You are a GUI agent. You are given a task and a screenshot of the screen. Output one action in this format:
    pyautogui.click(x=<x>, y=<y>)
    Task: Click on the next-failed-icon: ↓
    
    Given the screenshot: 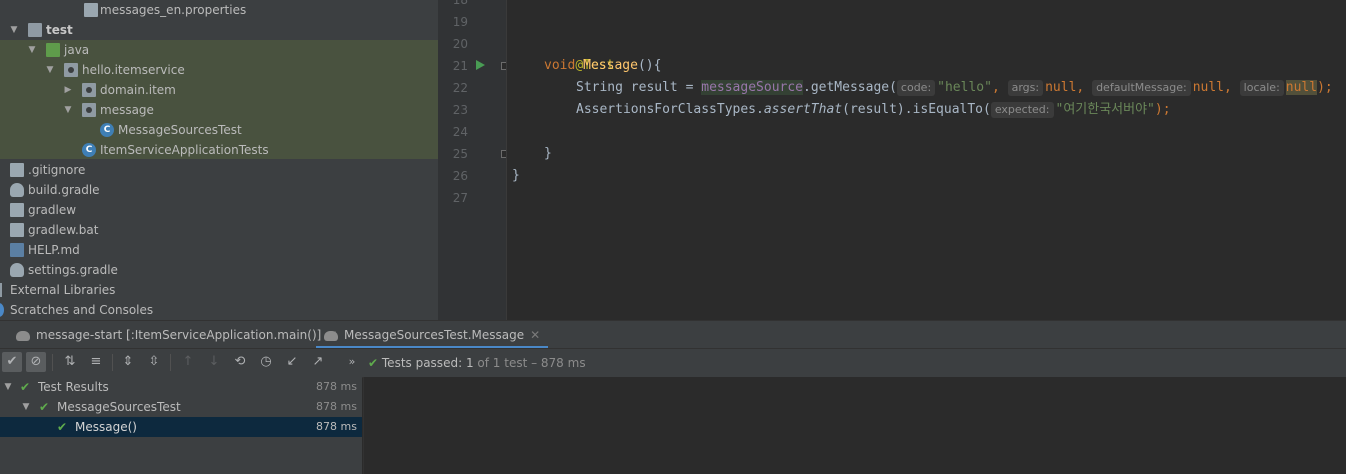 What is the action you would take?
    pyautogui.click(x=214, y=362)
    